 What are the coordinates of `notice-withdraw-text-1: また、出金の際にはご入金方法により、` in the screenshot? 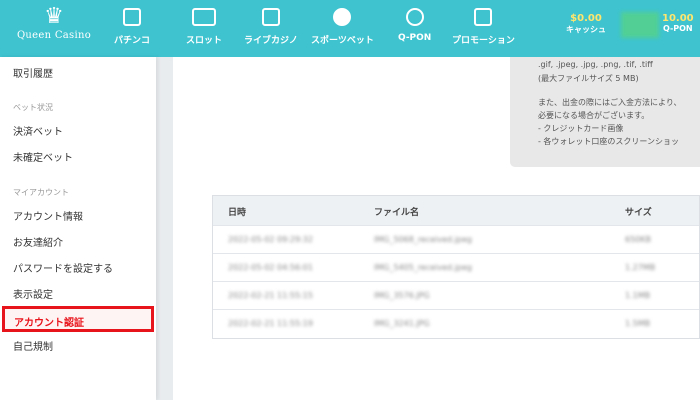 It's located at (610, 102).